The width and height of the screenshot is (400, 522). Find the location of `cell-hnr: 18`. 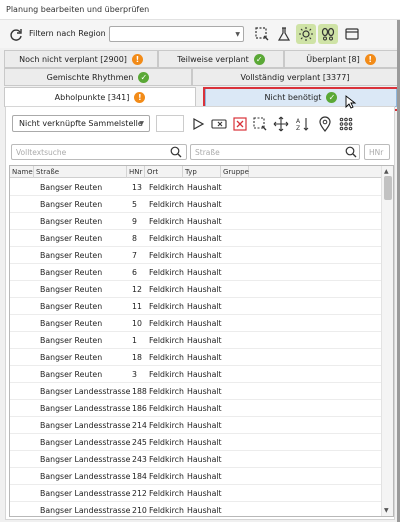

cell-hnr: 18 is located at coordinates (137, 357).